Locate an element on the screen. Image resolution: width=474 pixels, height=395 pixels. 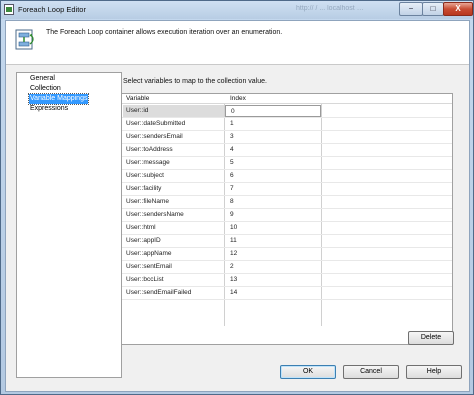
variable-cell: User::subject is located at coordinates (173, 176).